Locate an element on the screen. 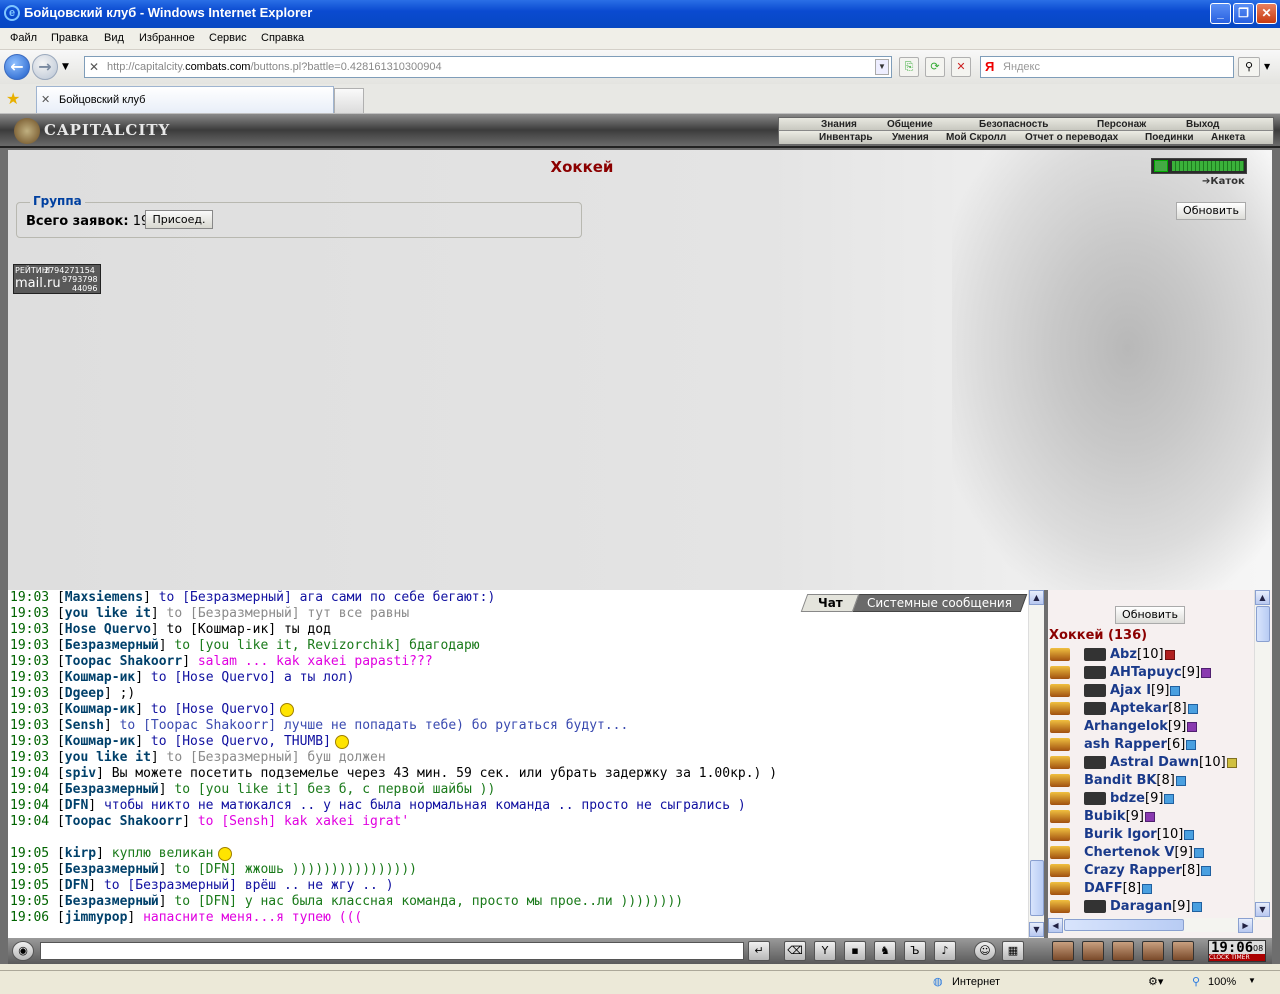  hscroll-left-icon: ◀ is located at coordinates (1055, 925).